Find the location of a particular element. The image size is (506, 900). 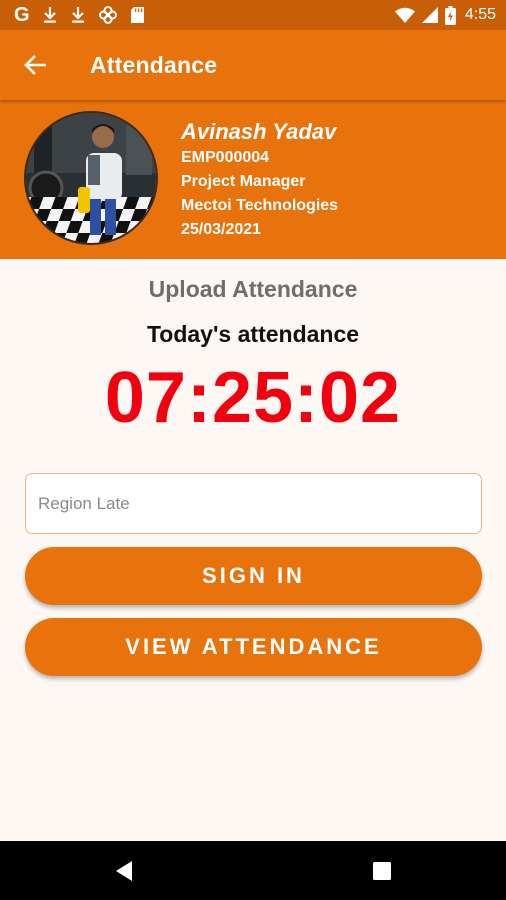

home-circle-icon is located at coordinates (252, 870).